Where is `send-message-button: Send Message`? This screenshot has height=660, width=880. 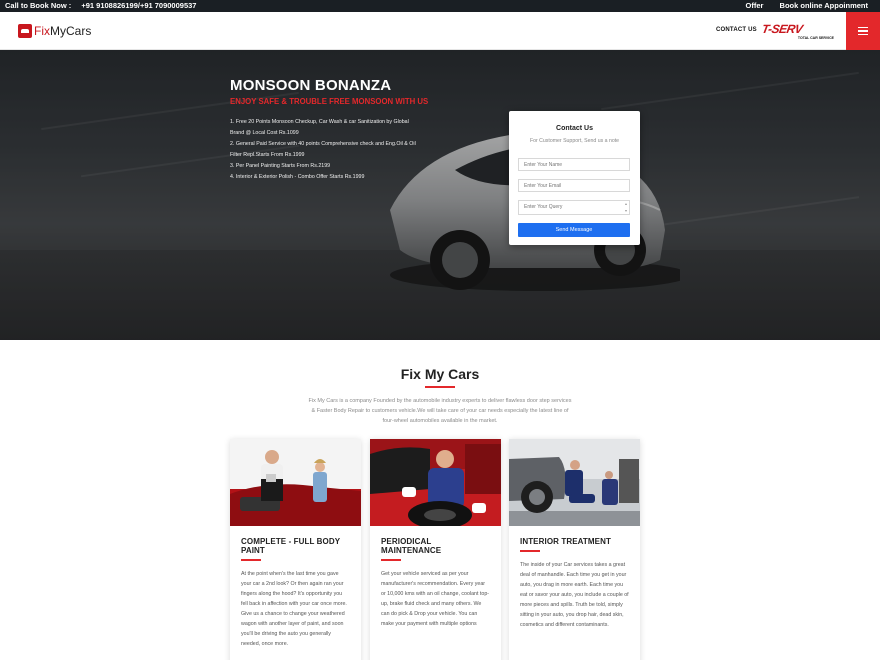 send-message-button: Send Message is located at coordinates (574, 230).